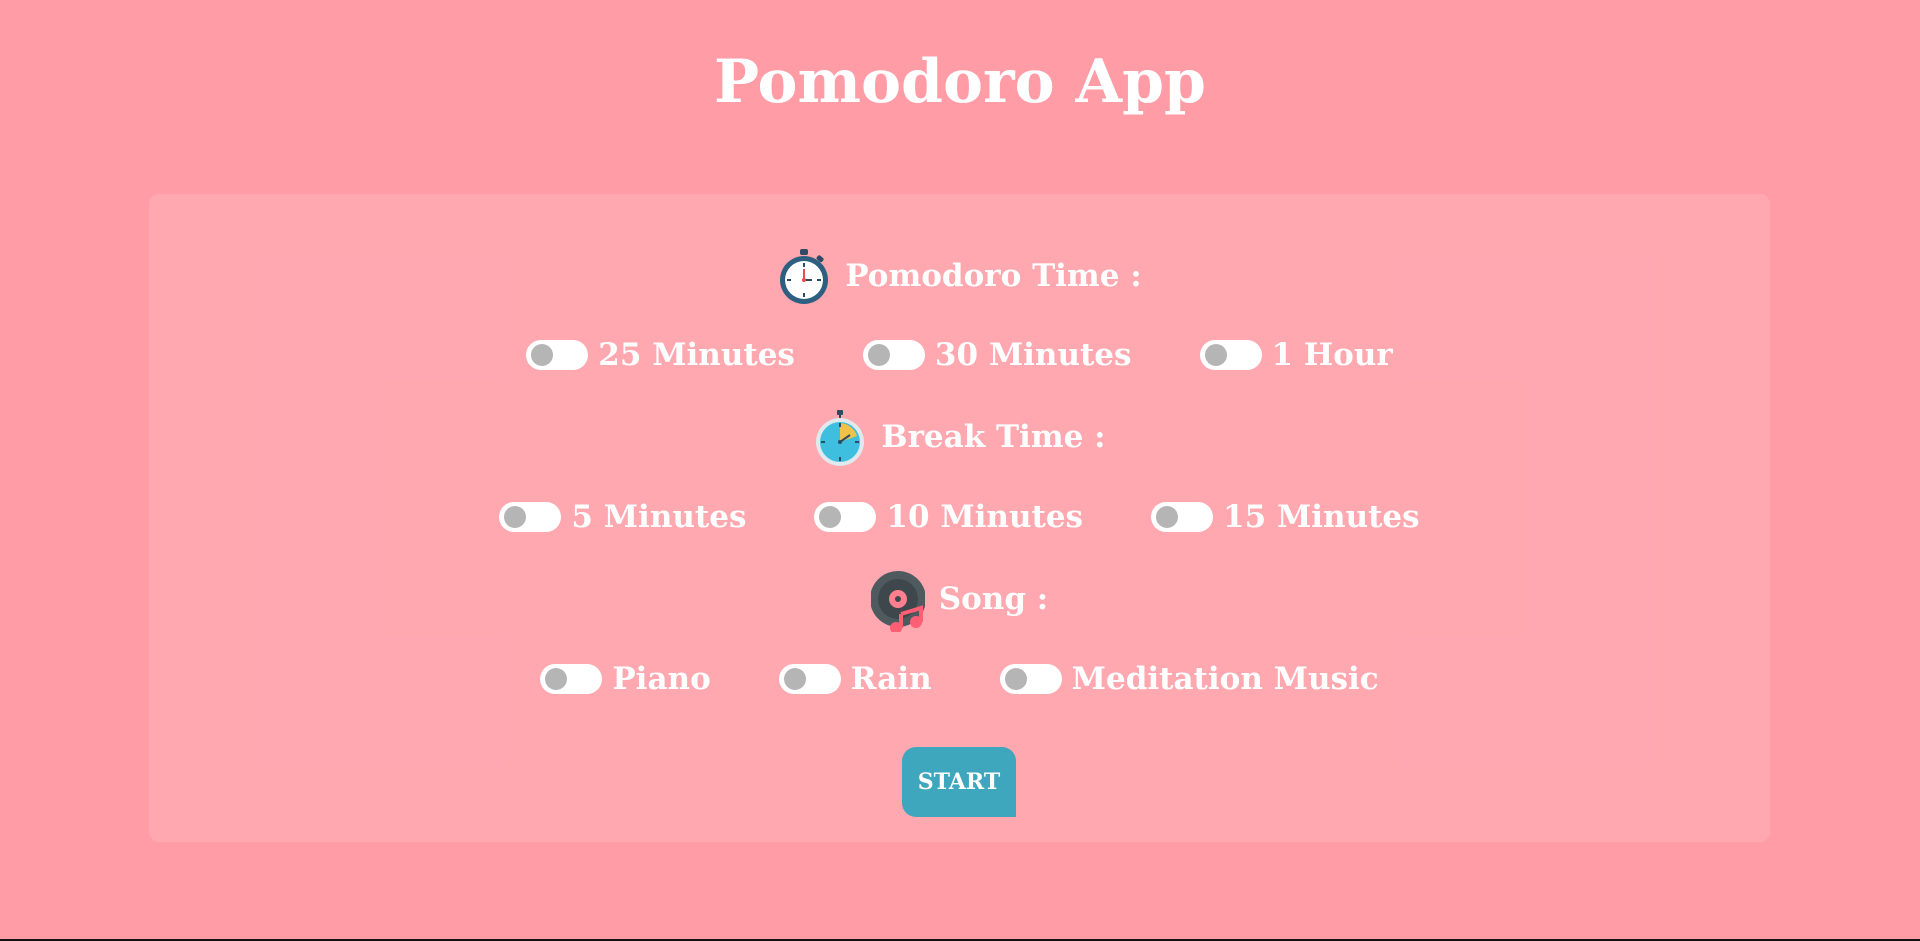 This screenshot has width=1920, height=941. Describe the element at coordinates (804, 276) in the screenshot. I see `stopwatch-icon` at that location.